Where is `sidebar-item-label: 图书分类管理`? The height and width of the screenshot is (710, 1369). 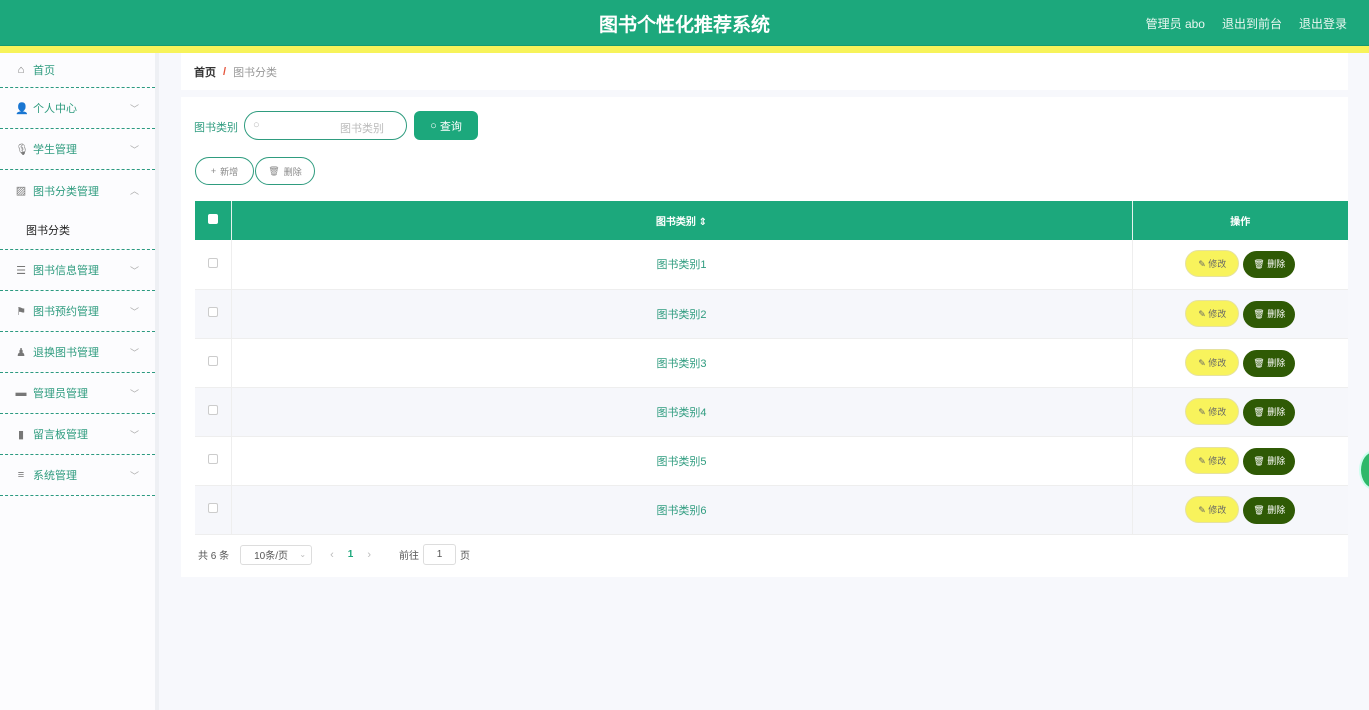 sidebar-item-label: 图书分类管理 is located at coordinates (66, 191).